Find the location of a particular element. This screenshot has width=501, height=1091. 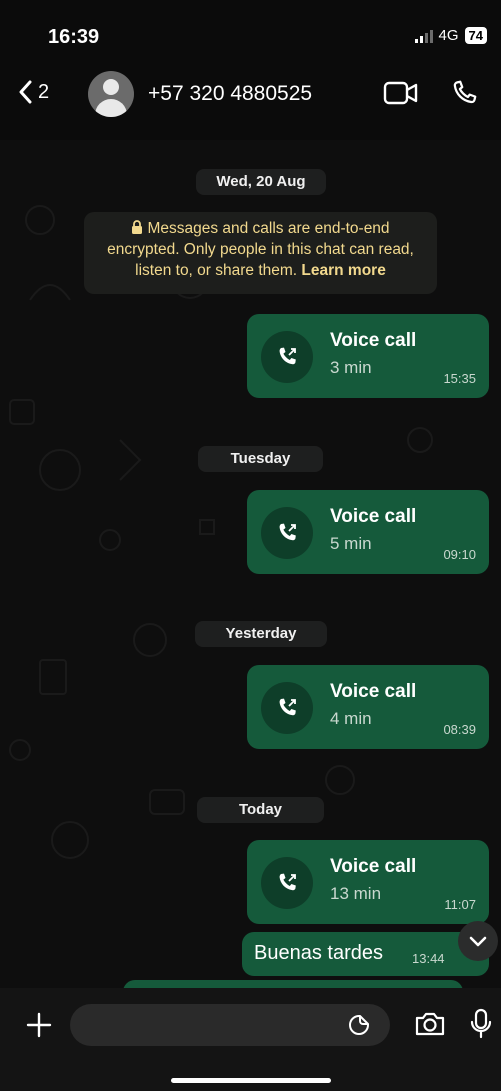

call-time: 09:10 is located at coordinates (459, 554).